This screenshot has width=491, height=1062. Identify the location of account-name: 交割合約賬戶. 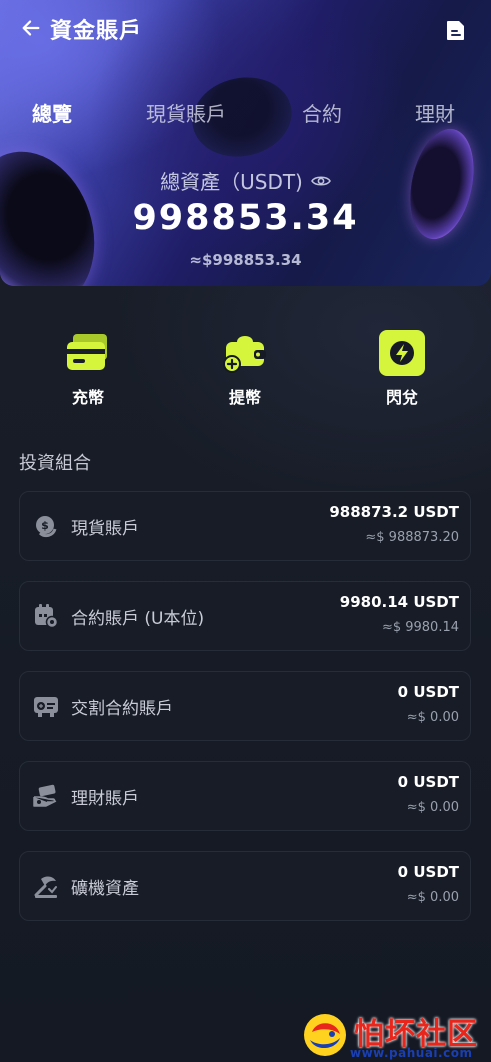
(122, 709).